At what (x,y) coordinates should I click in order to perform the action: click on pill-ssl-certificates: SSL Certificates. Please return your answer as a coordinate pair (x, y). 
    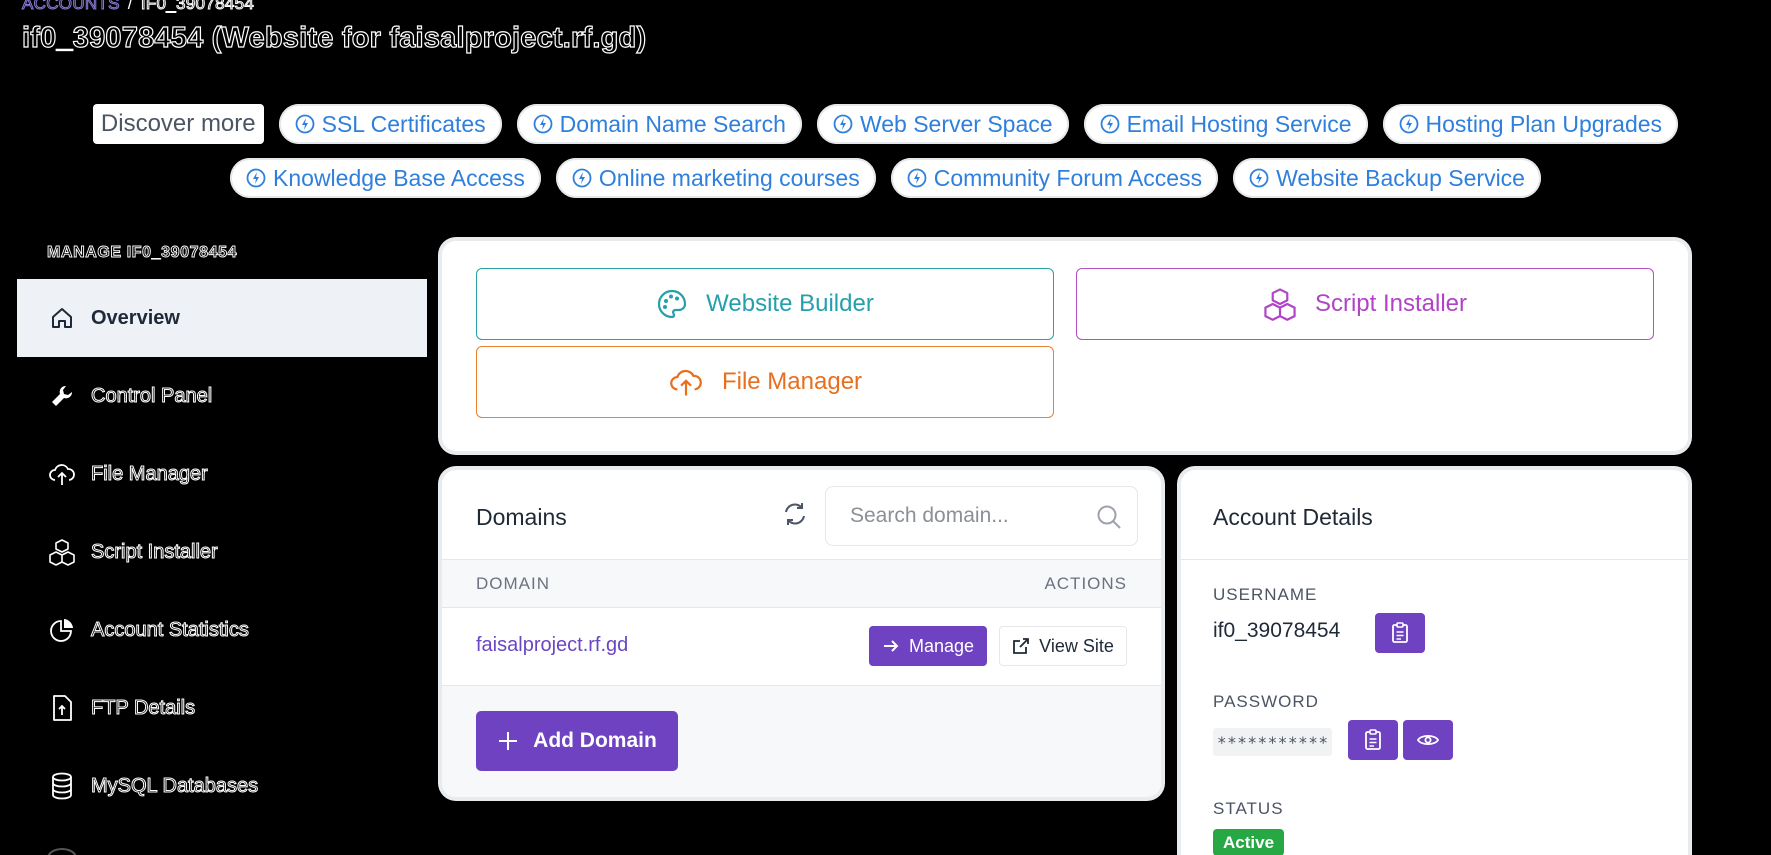
    Looking at the image, I should click on (390, 124).